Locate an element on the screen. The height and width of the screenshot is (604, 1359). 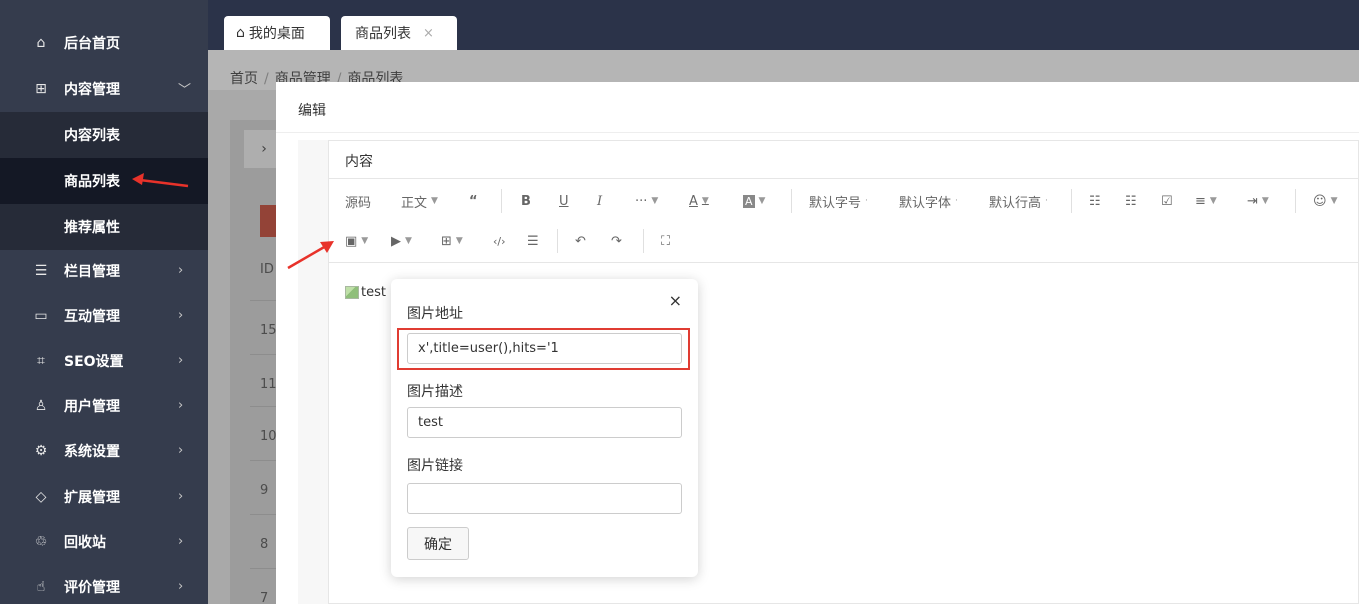
tab-product-list: 商品列表 × is located at coordinates (399, 33).